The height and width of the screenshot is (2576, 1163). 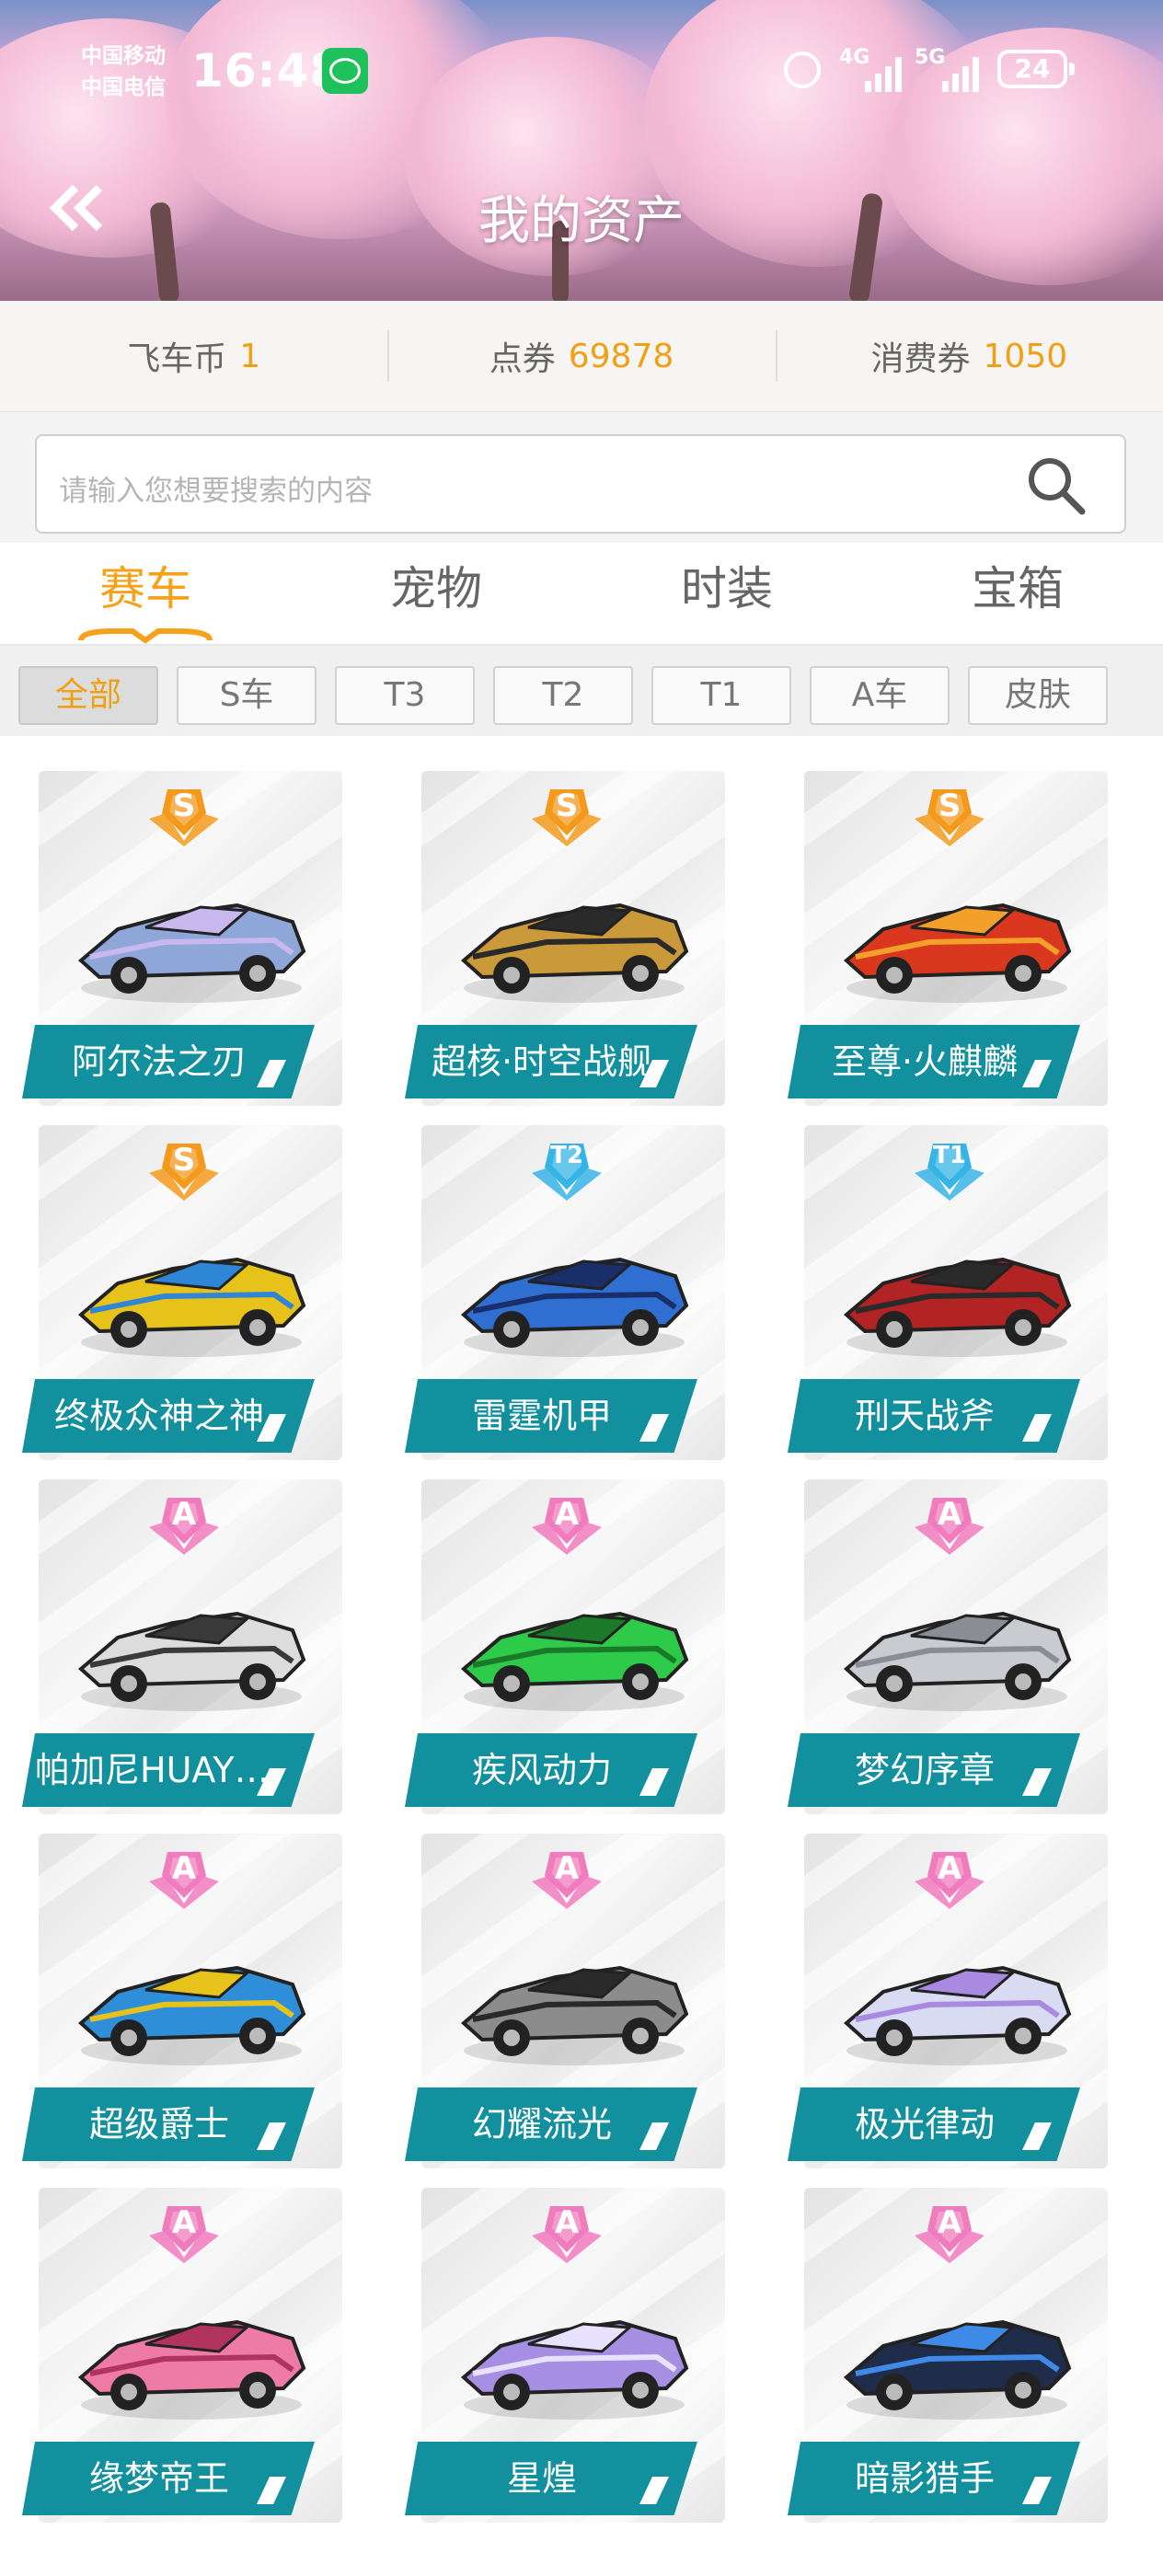 What do you see at coordinates (123, 71) in the screenshot?
I see `carrier-info: 中国移动 中国电信` at bounding box center [123, 71].